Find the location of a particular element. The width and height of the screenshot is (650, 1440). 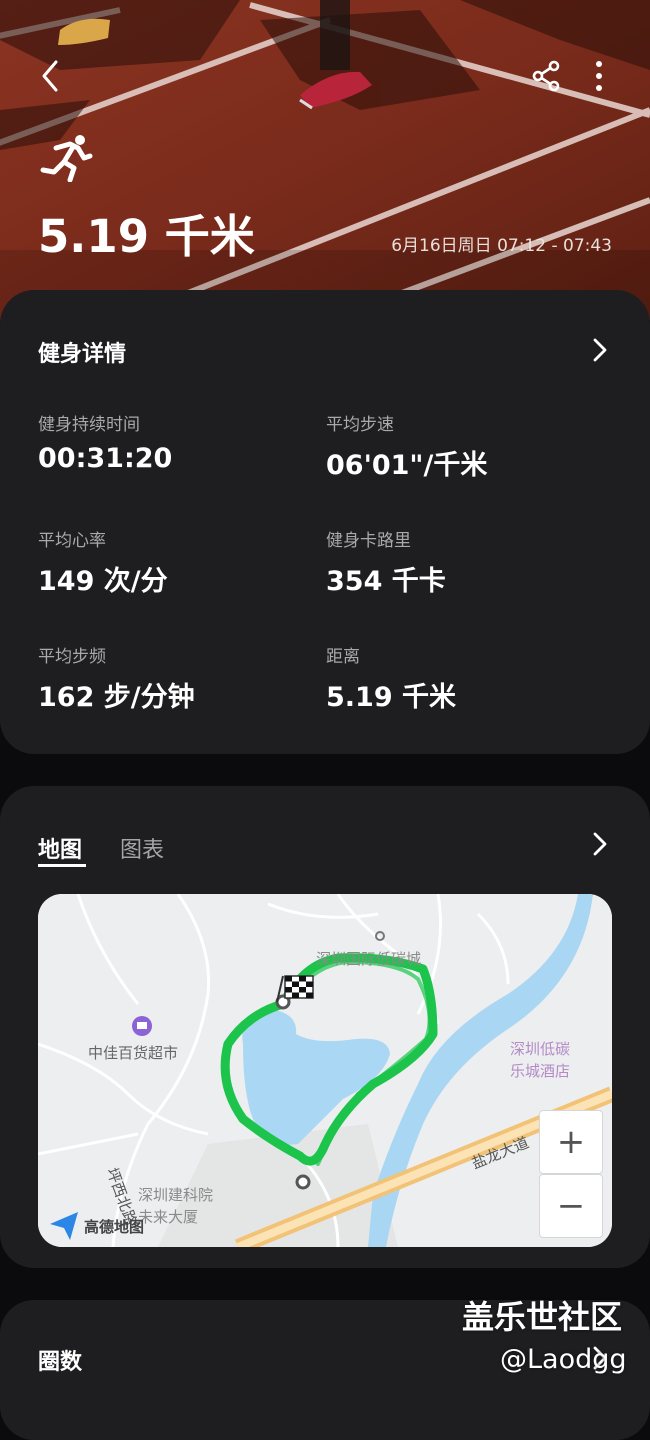

map-label-poi: 乐城酒店 is located at coordinates (540, 1071).